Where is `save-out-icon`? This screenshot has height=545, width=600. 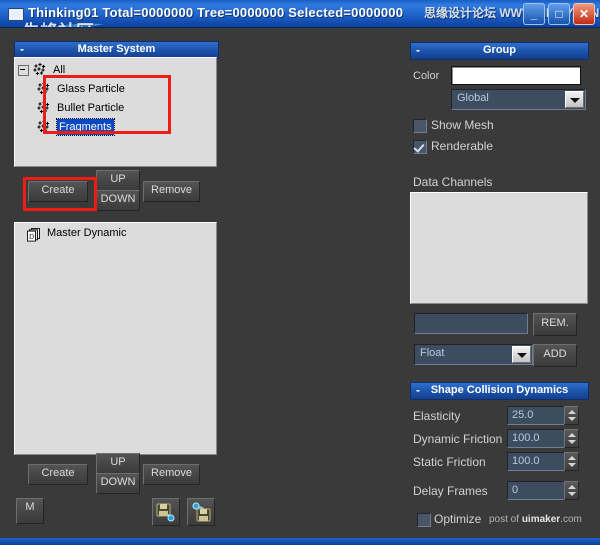 save-out-icon is located at coordinates (165, 512).